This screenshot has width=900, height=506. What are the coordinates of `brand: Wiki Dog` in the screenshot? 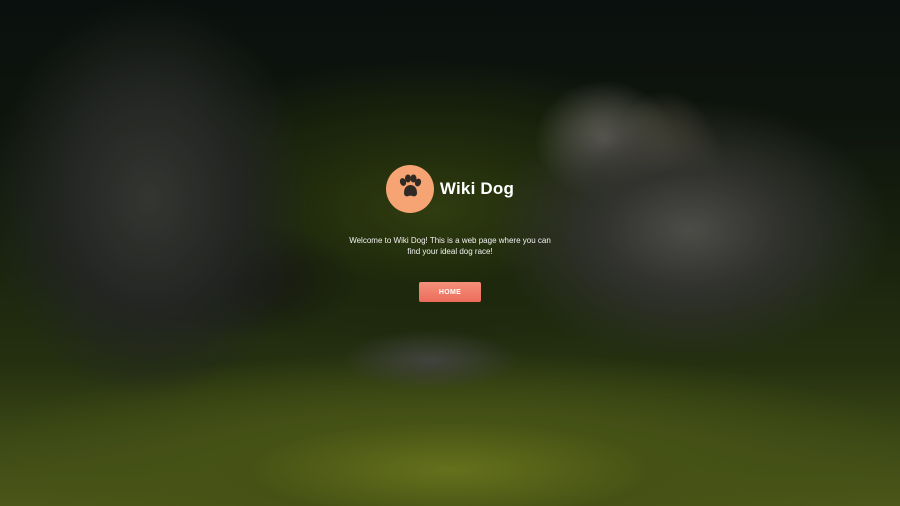 It's located at (450, 189).